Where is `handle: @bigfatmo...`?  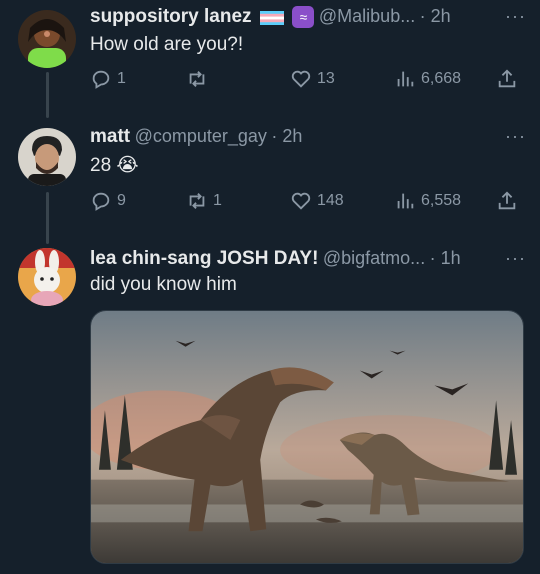 handle: @bigfatmo... is located at coordinates (374, 258).